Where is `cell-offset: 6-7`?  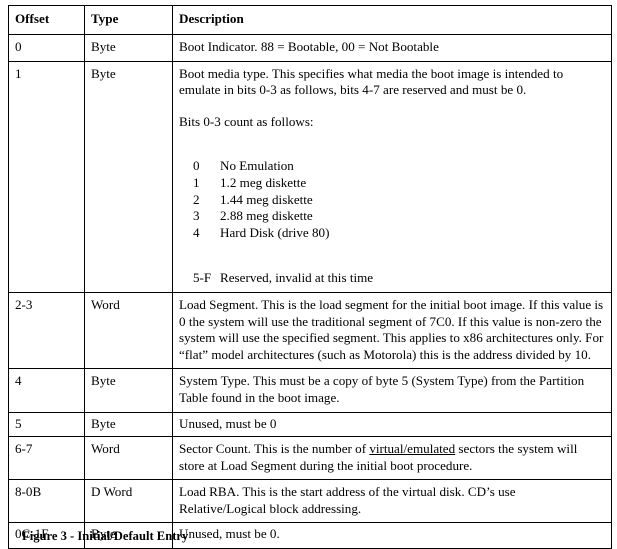
cell-offset: 6-7 is located at coordinates (46, 458).